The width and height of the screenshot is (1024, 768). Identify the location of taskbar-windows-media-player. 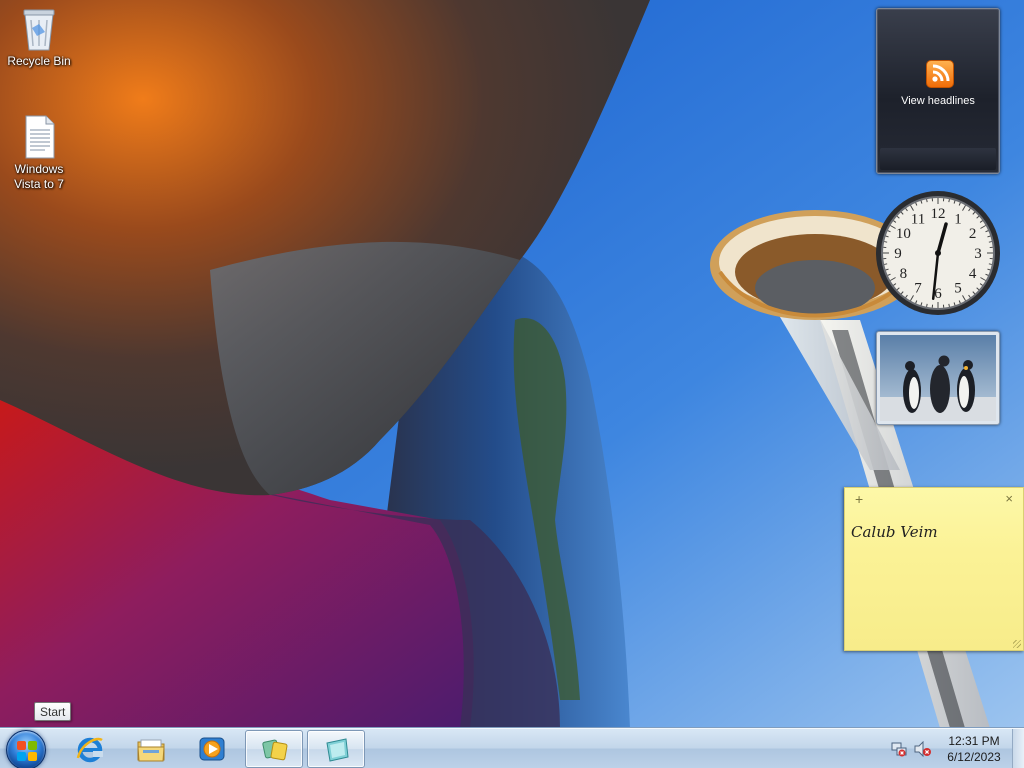
(212, 749).